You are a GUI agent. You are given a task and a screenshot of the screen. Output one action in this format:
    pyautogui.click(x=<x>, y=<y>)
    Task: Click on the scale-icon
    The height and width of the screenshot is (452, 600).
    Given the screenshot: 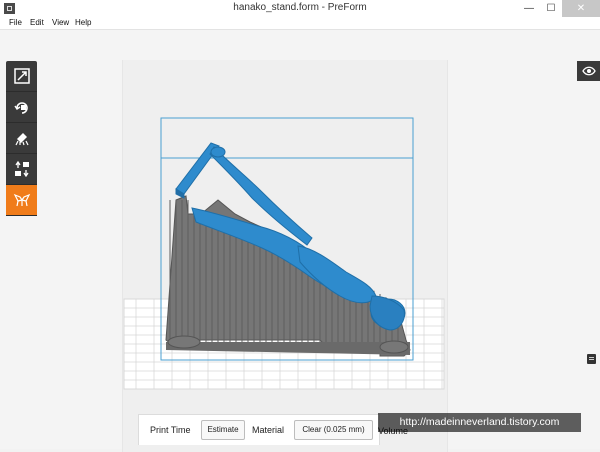 What is the action you would take?
    pyautogui.click(x=21, y=76)
    